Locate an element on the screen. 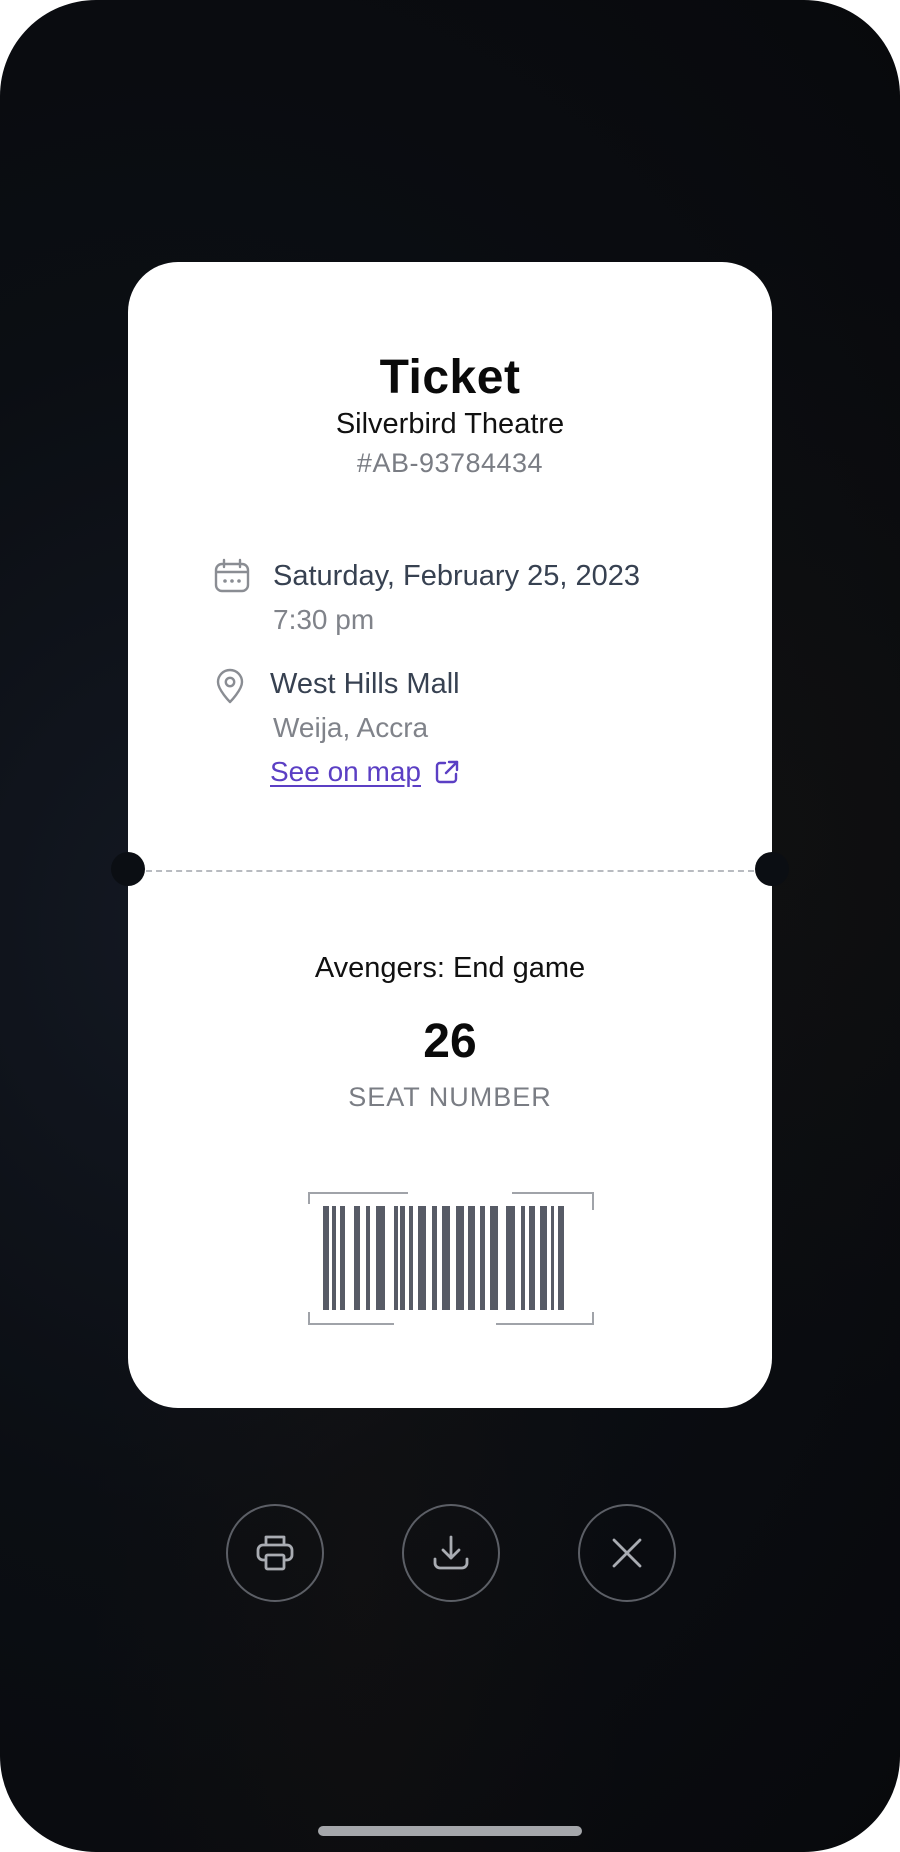  ticket-perforation is located at coordinates (450, 871).